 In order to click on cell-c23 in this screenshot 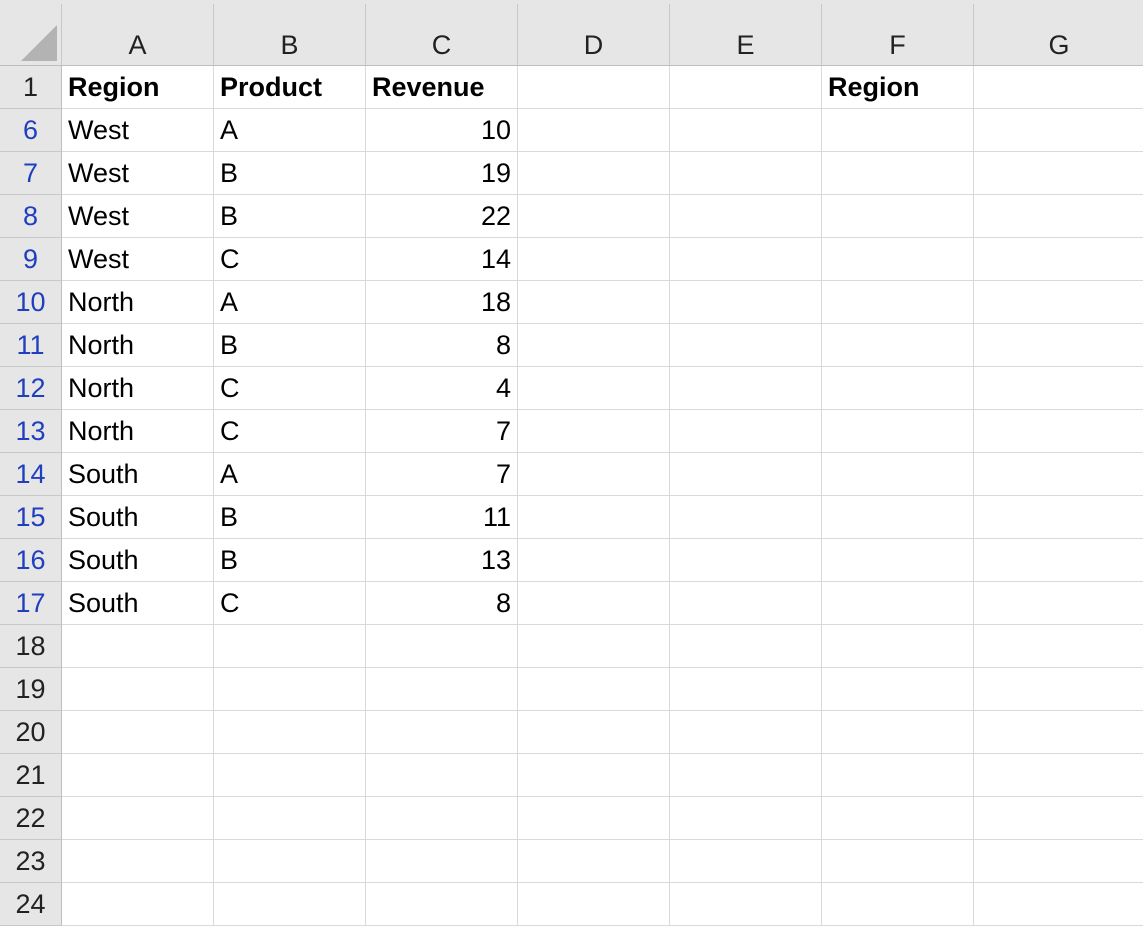, I will do `click(442, 861)`.